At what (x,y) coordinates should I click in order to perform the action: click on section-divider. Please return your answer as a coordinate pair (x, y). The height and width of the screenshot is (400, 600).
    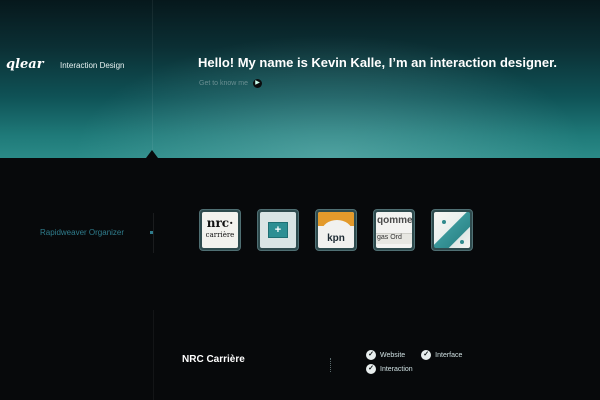
    Looking at the image, I should click on (153, 233).